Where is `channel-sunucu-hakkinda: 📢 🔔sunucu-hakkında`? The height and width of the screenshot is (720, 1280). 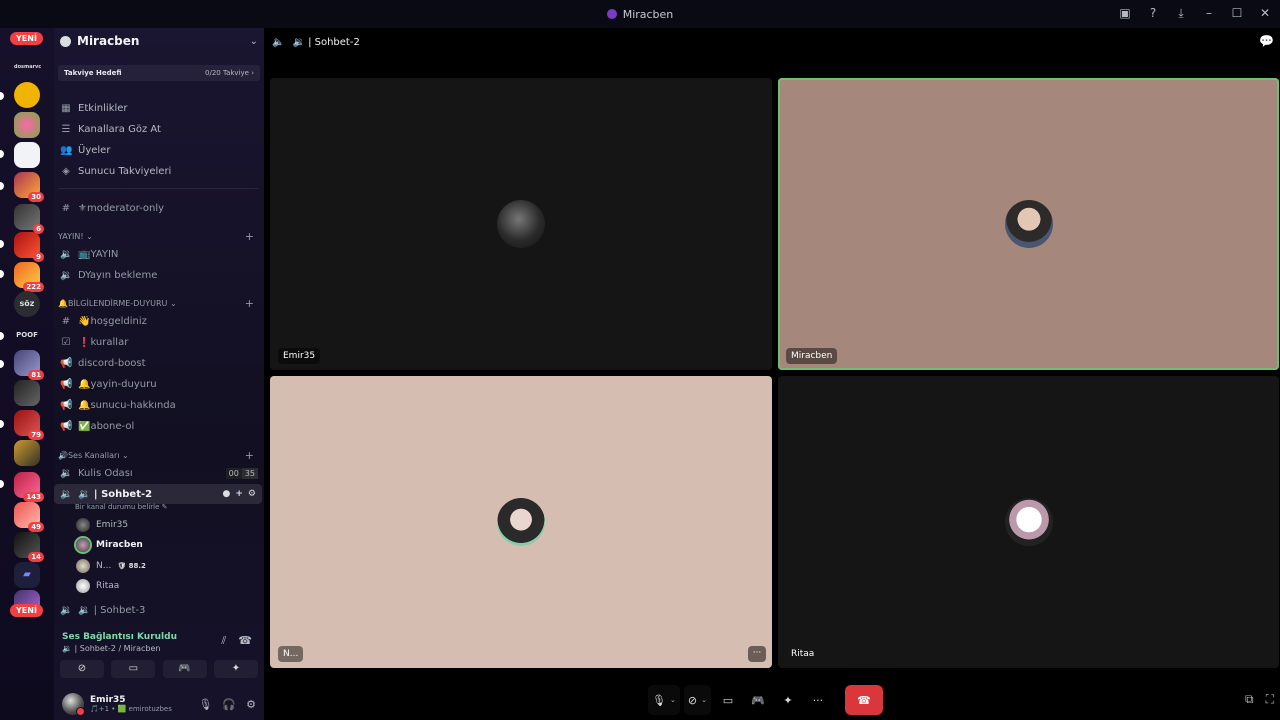
channel-sunucu-hakkinda: 📢 🔔sunucu-hakkında is located at coordinates (159, 405).